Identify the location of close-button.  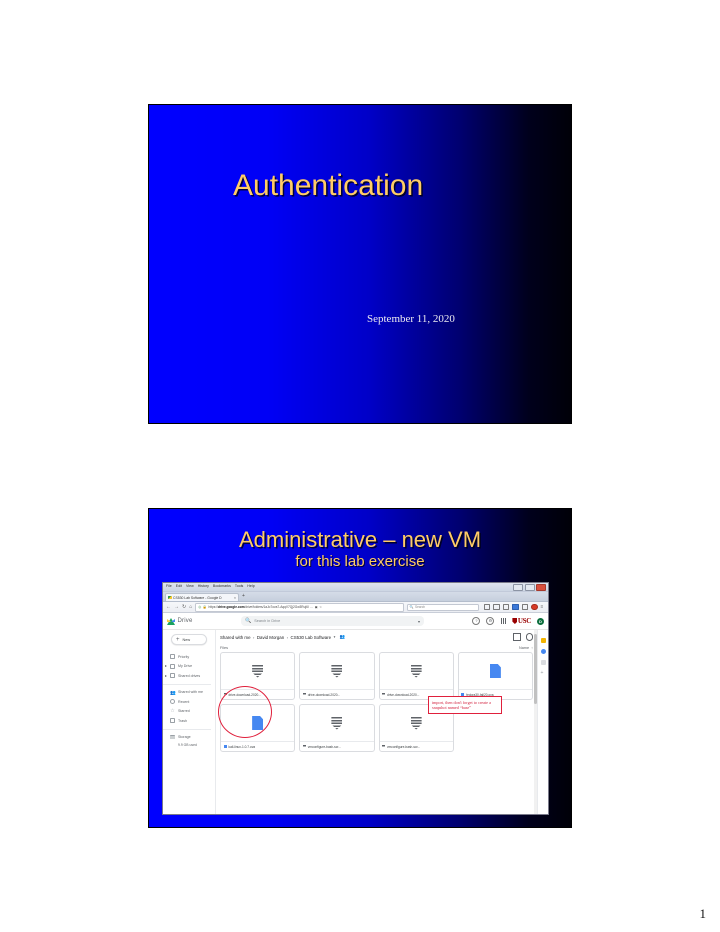
(541, 587).